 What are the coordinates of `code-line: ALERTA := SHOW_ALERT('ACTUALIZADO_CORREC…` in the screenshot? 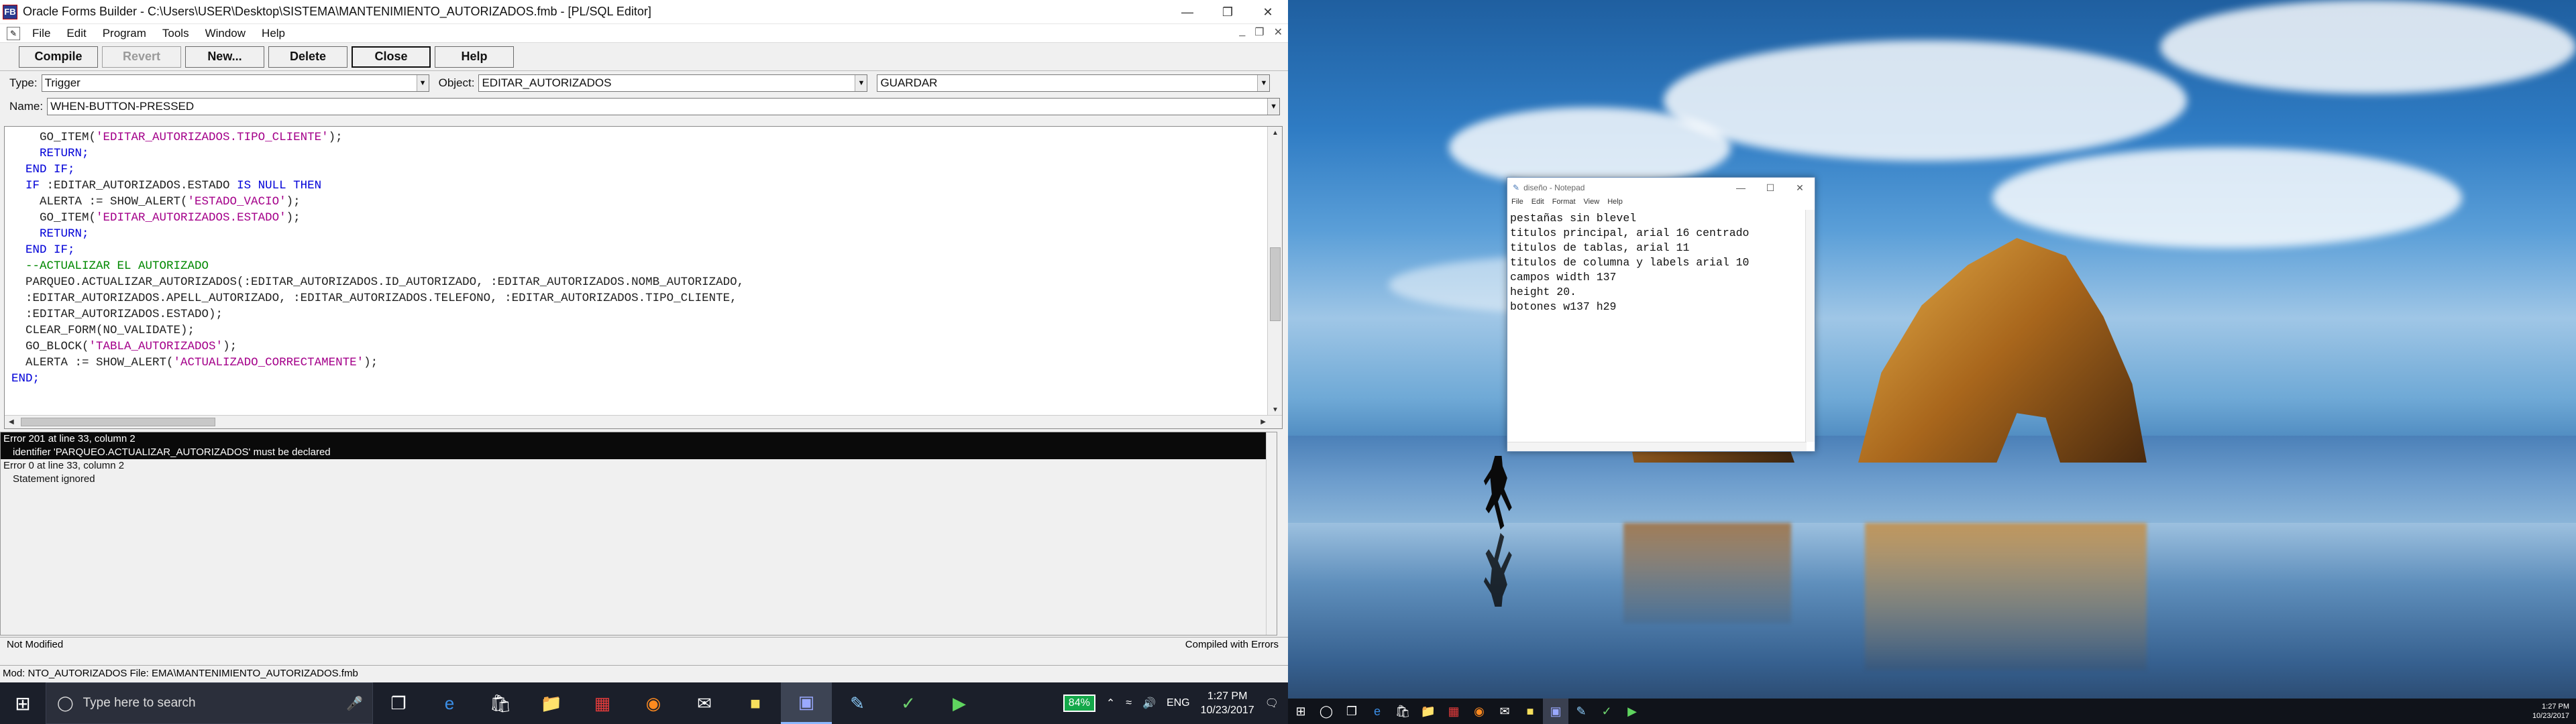 It's located at (638, 363).